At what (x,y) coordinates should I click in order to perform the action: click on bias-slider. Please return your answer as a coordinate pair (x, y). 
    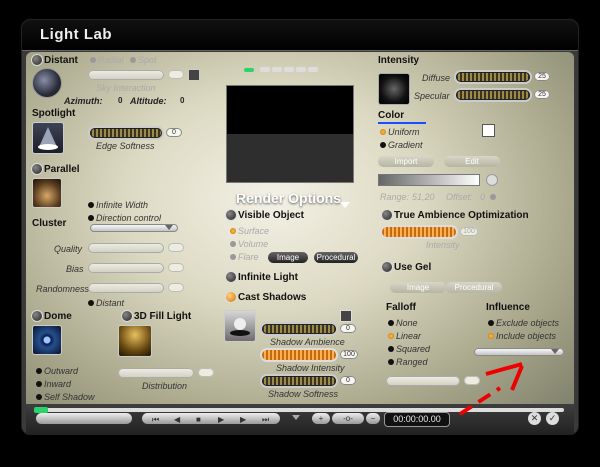
    Looking at the image, I should click on (126, 268).